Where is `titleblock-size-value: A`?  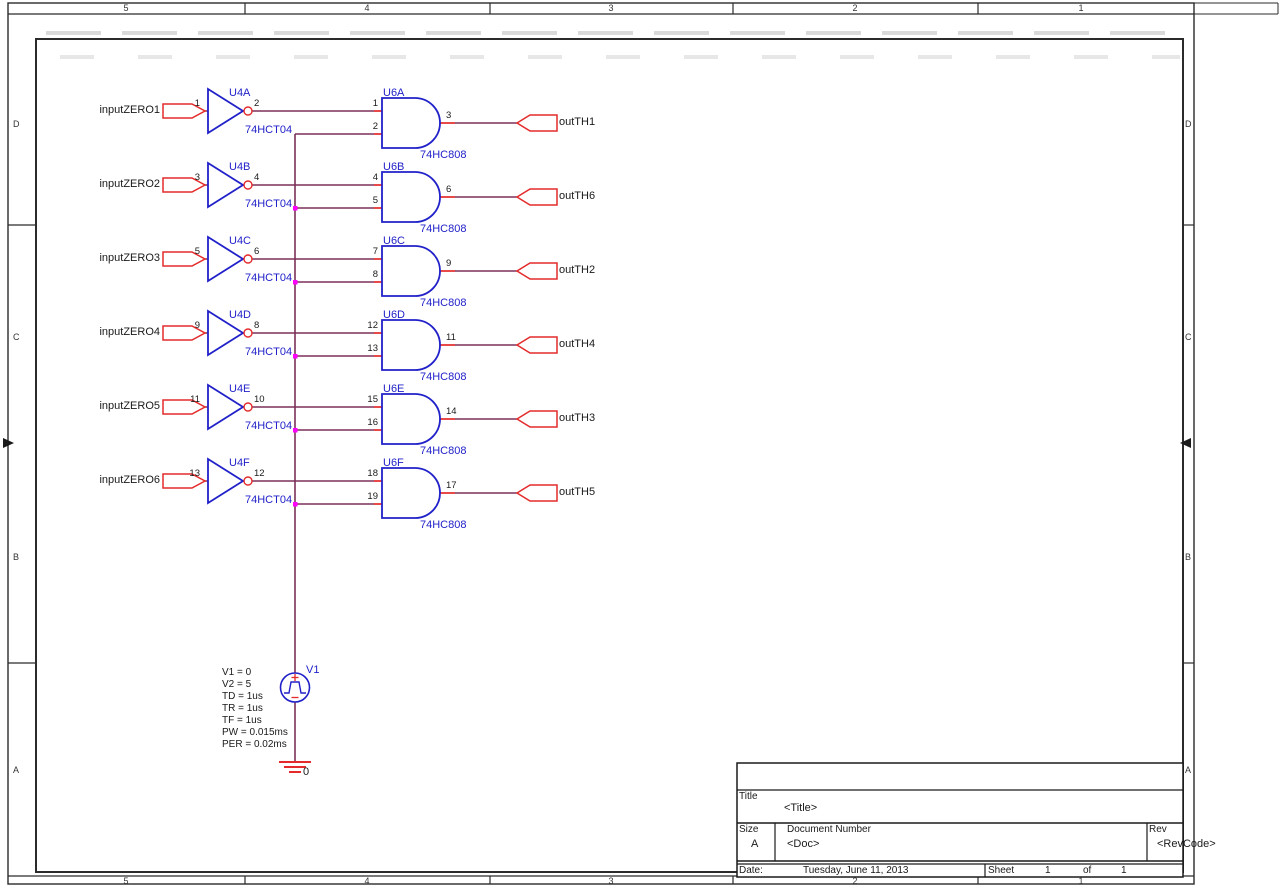 titleblock-size-value: A is located at coordinates (755, 844).